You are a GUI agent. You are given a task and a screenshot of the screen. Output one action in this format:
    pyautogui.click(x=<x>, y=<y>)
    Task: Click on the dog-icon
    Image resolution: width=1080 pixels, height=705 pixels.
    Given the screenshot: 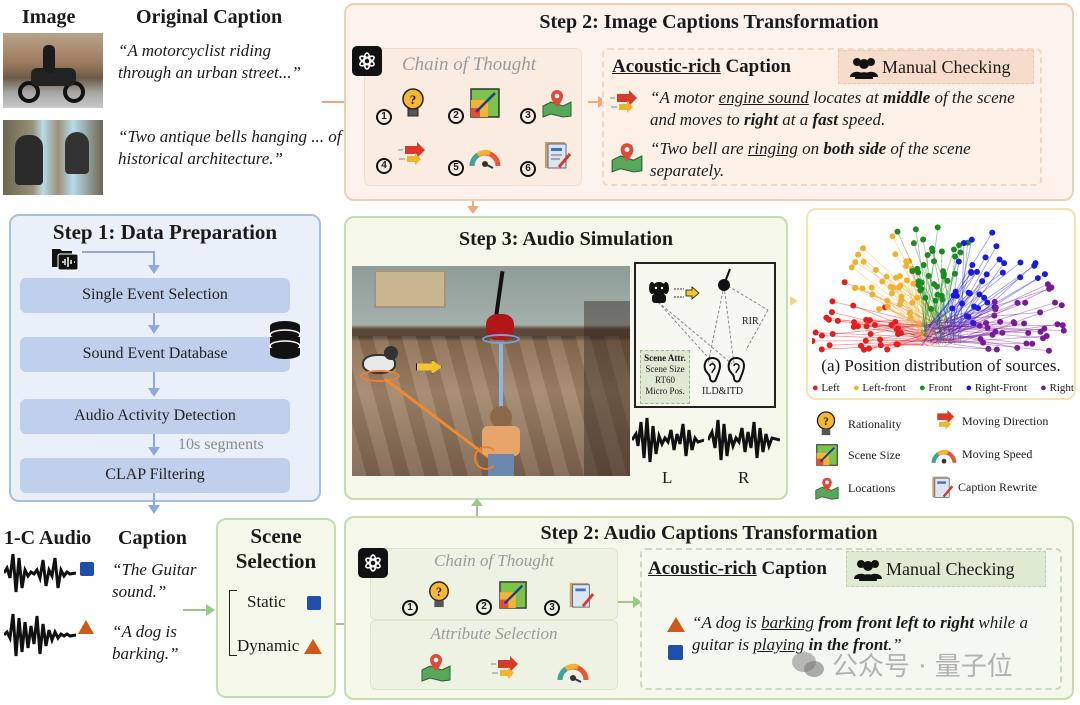 What is the action you would take?
    pyautogui.click(x=659, y=294)
    